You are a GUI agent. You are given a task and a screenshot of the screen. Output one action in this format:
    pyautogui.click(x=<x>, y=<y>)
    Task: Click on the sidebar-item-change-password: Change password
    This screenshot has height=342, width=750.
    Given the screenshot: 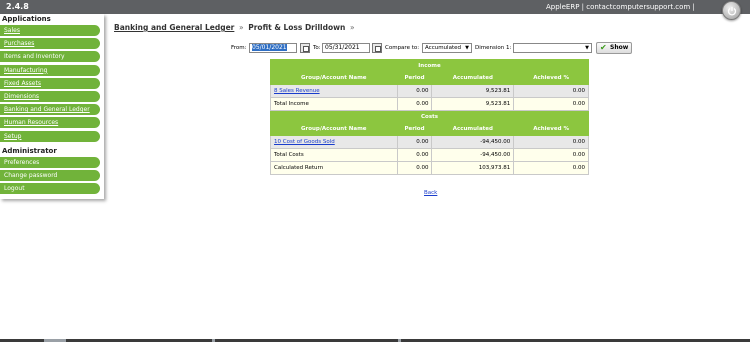 What is the action you would take?
    pyautogui.click(x=50, y=176)
    